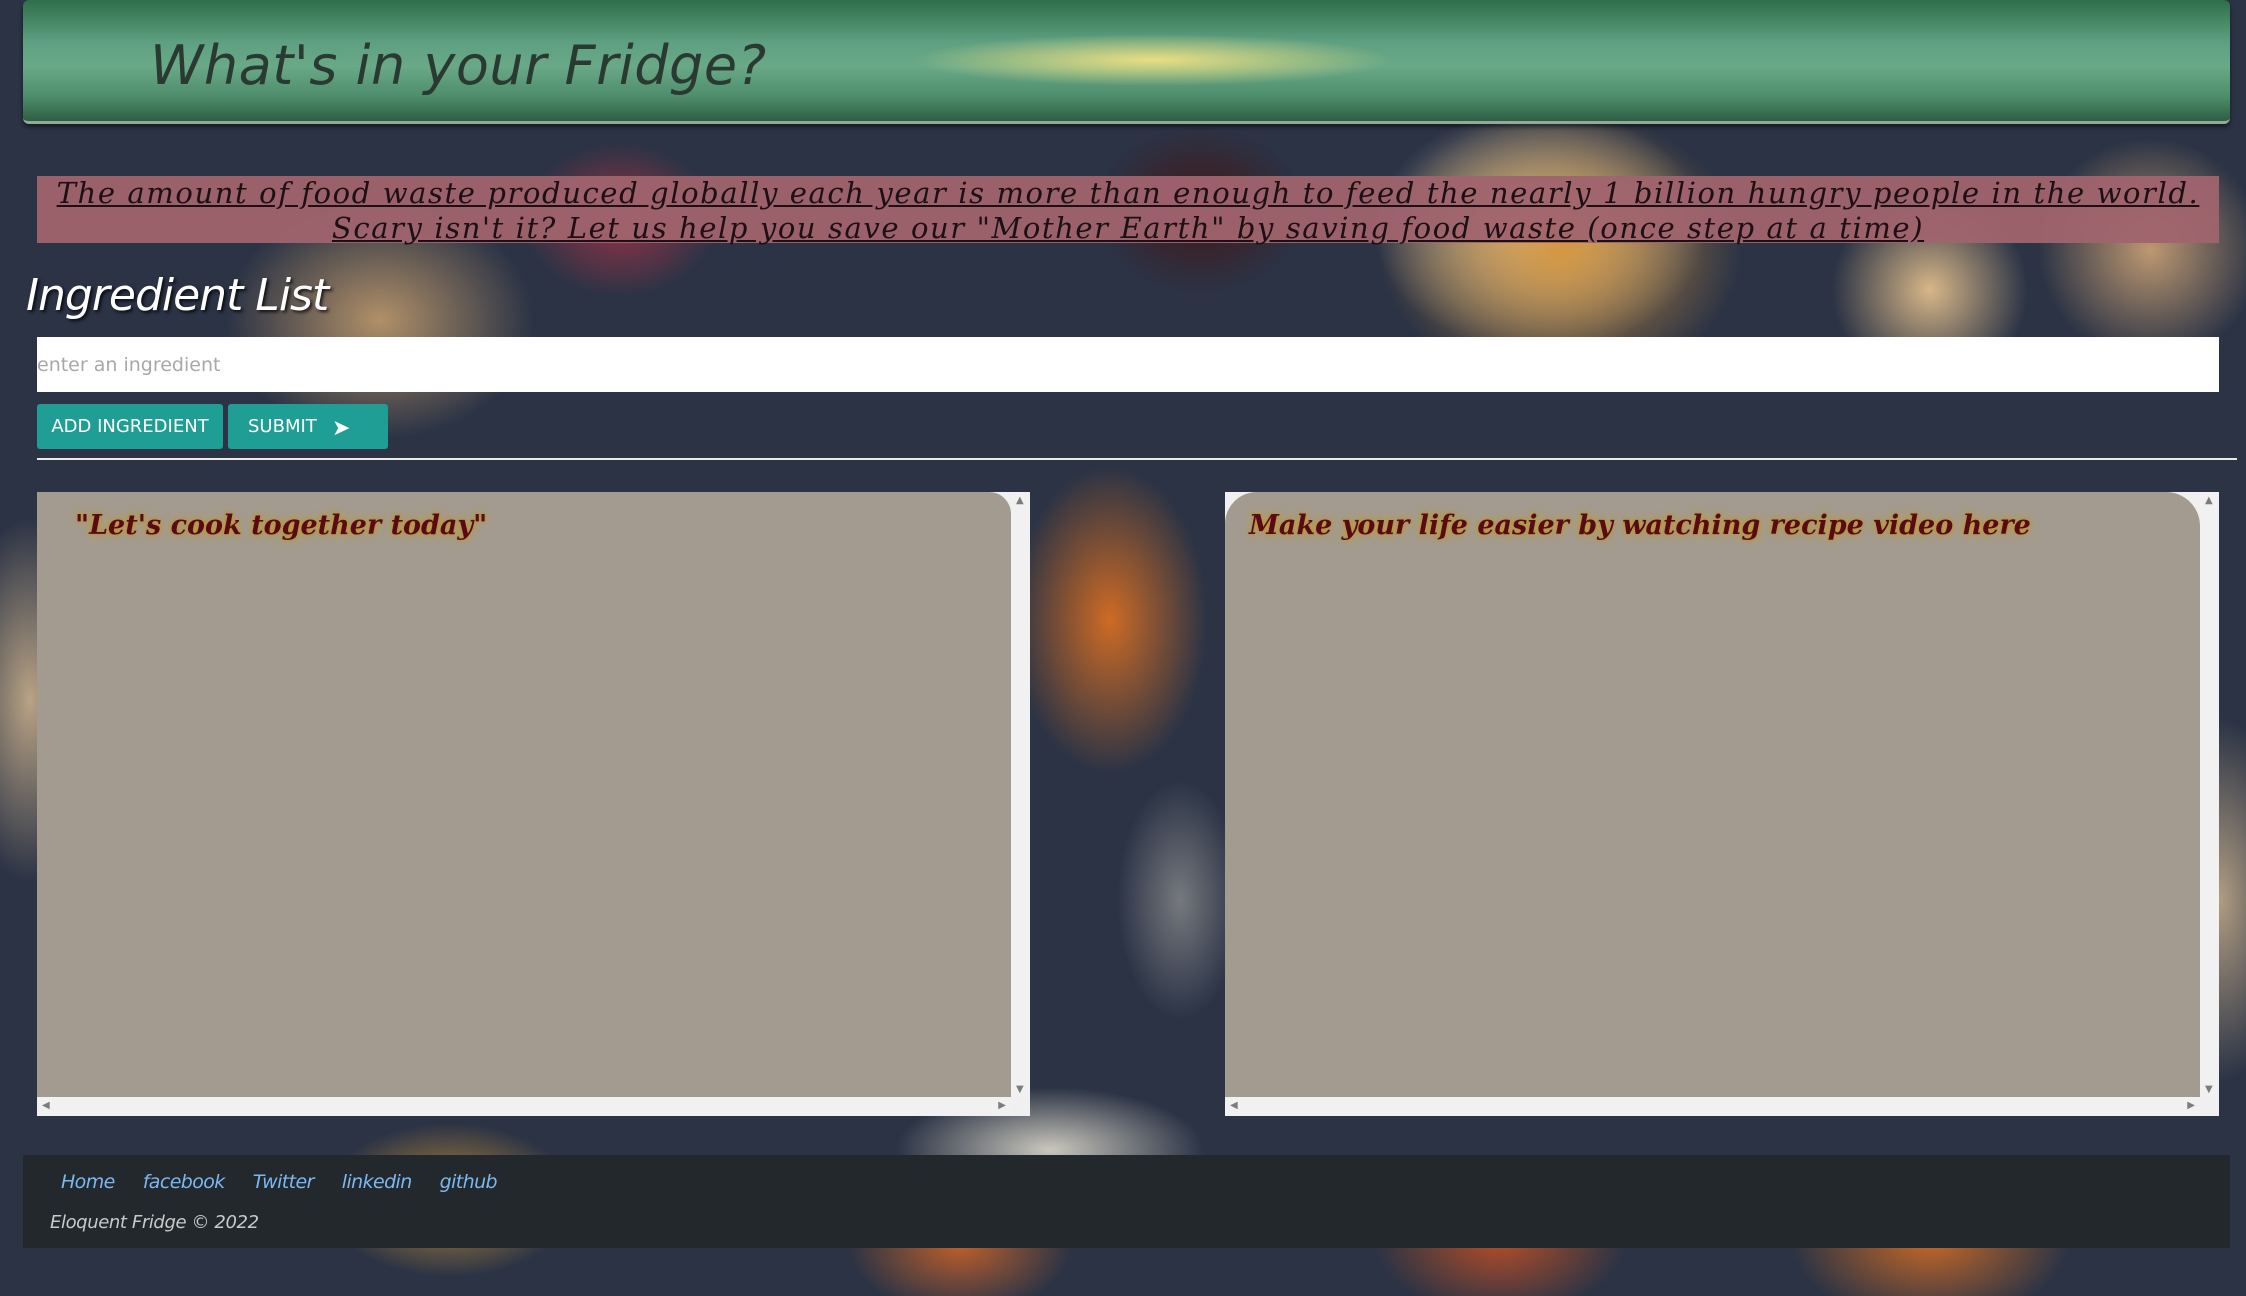 The image size is (2246, 1296). What do you see at coordinates (154, 1222) in the screenshot?
I see `copyright-text: Eloquent Fridge © 2022` at bounding box center [154, 1222].